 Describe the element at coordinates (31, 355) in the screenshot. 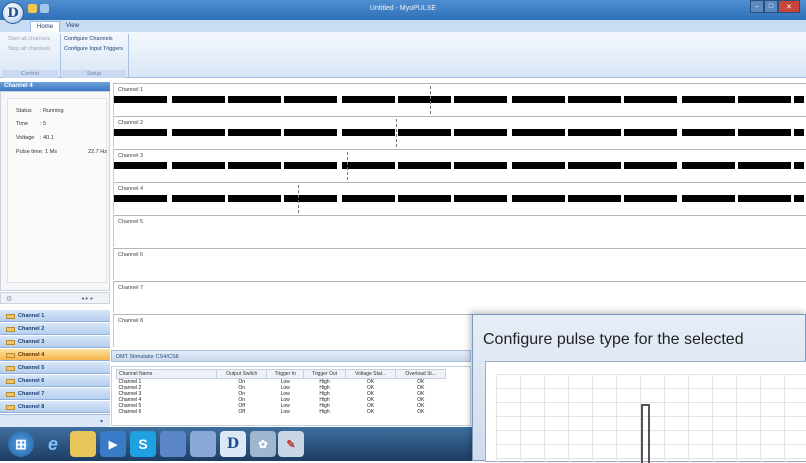

I see `nav-label: Channel 4` at that location.